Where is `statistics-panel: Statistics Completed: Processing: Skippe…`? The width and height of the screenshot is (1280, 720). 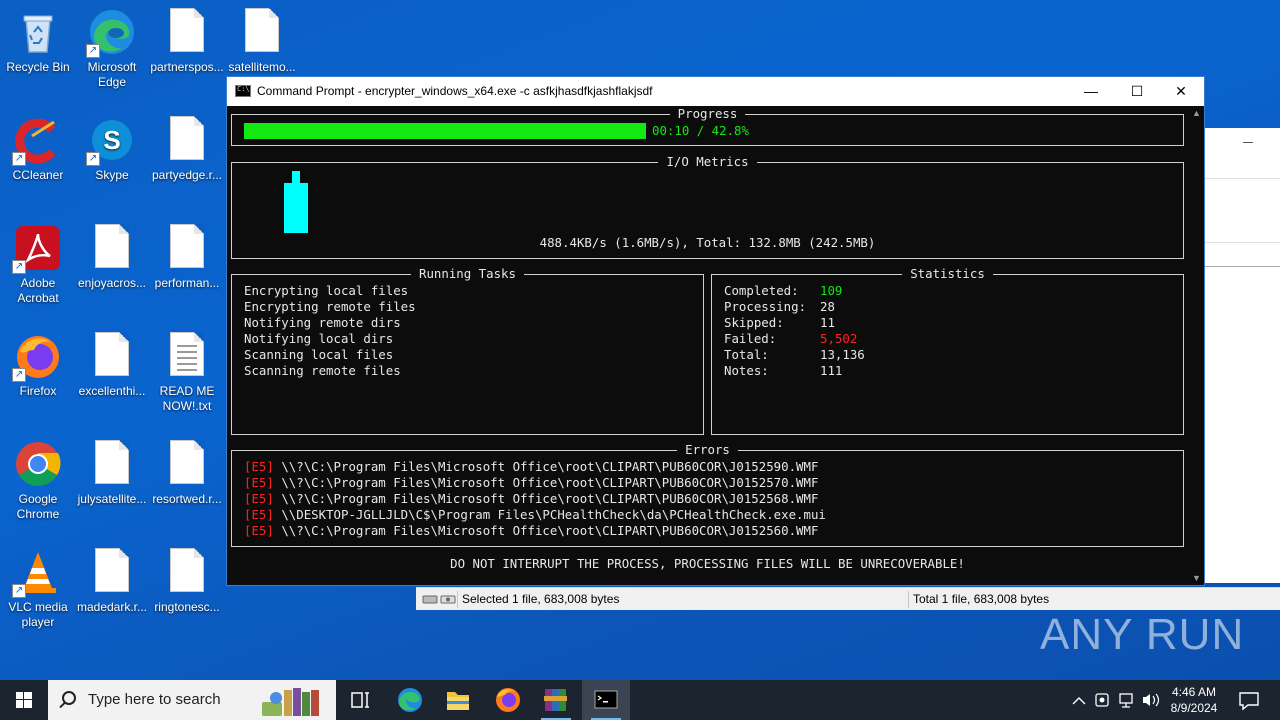
statistics-panel: Statistics Completed: Processing: Skippe… is located at coordinates (947, 350).